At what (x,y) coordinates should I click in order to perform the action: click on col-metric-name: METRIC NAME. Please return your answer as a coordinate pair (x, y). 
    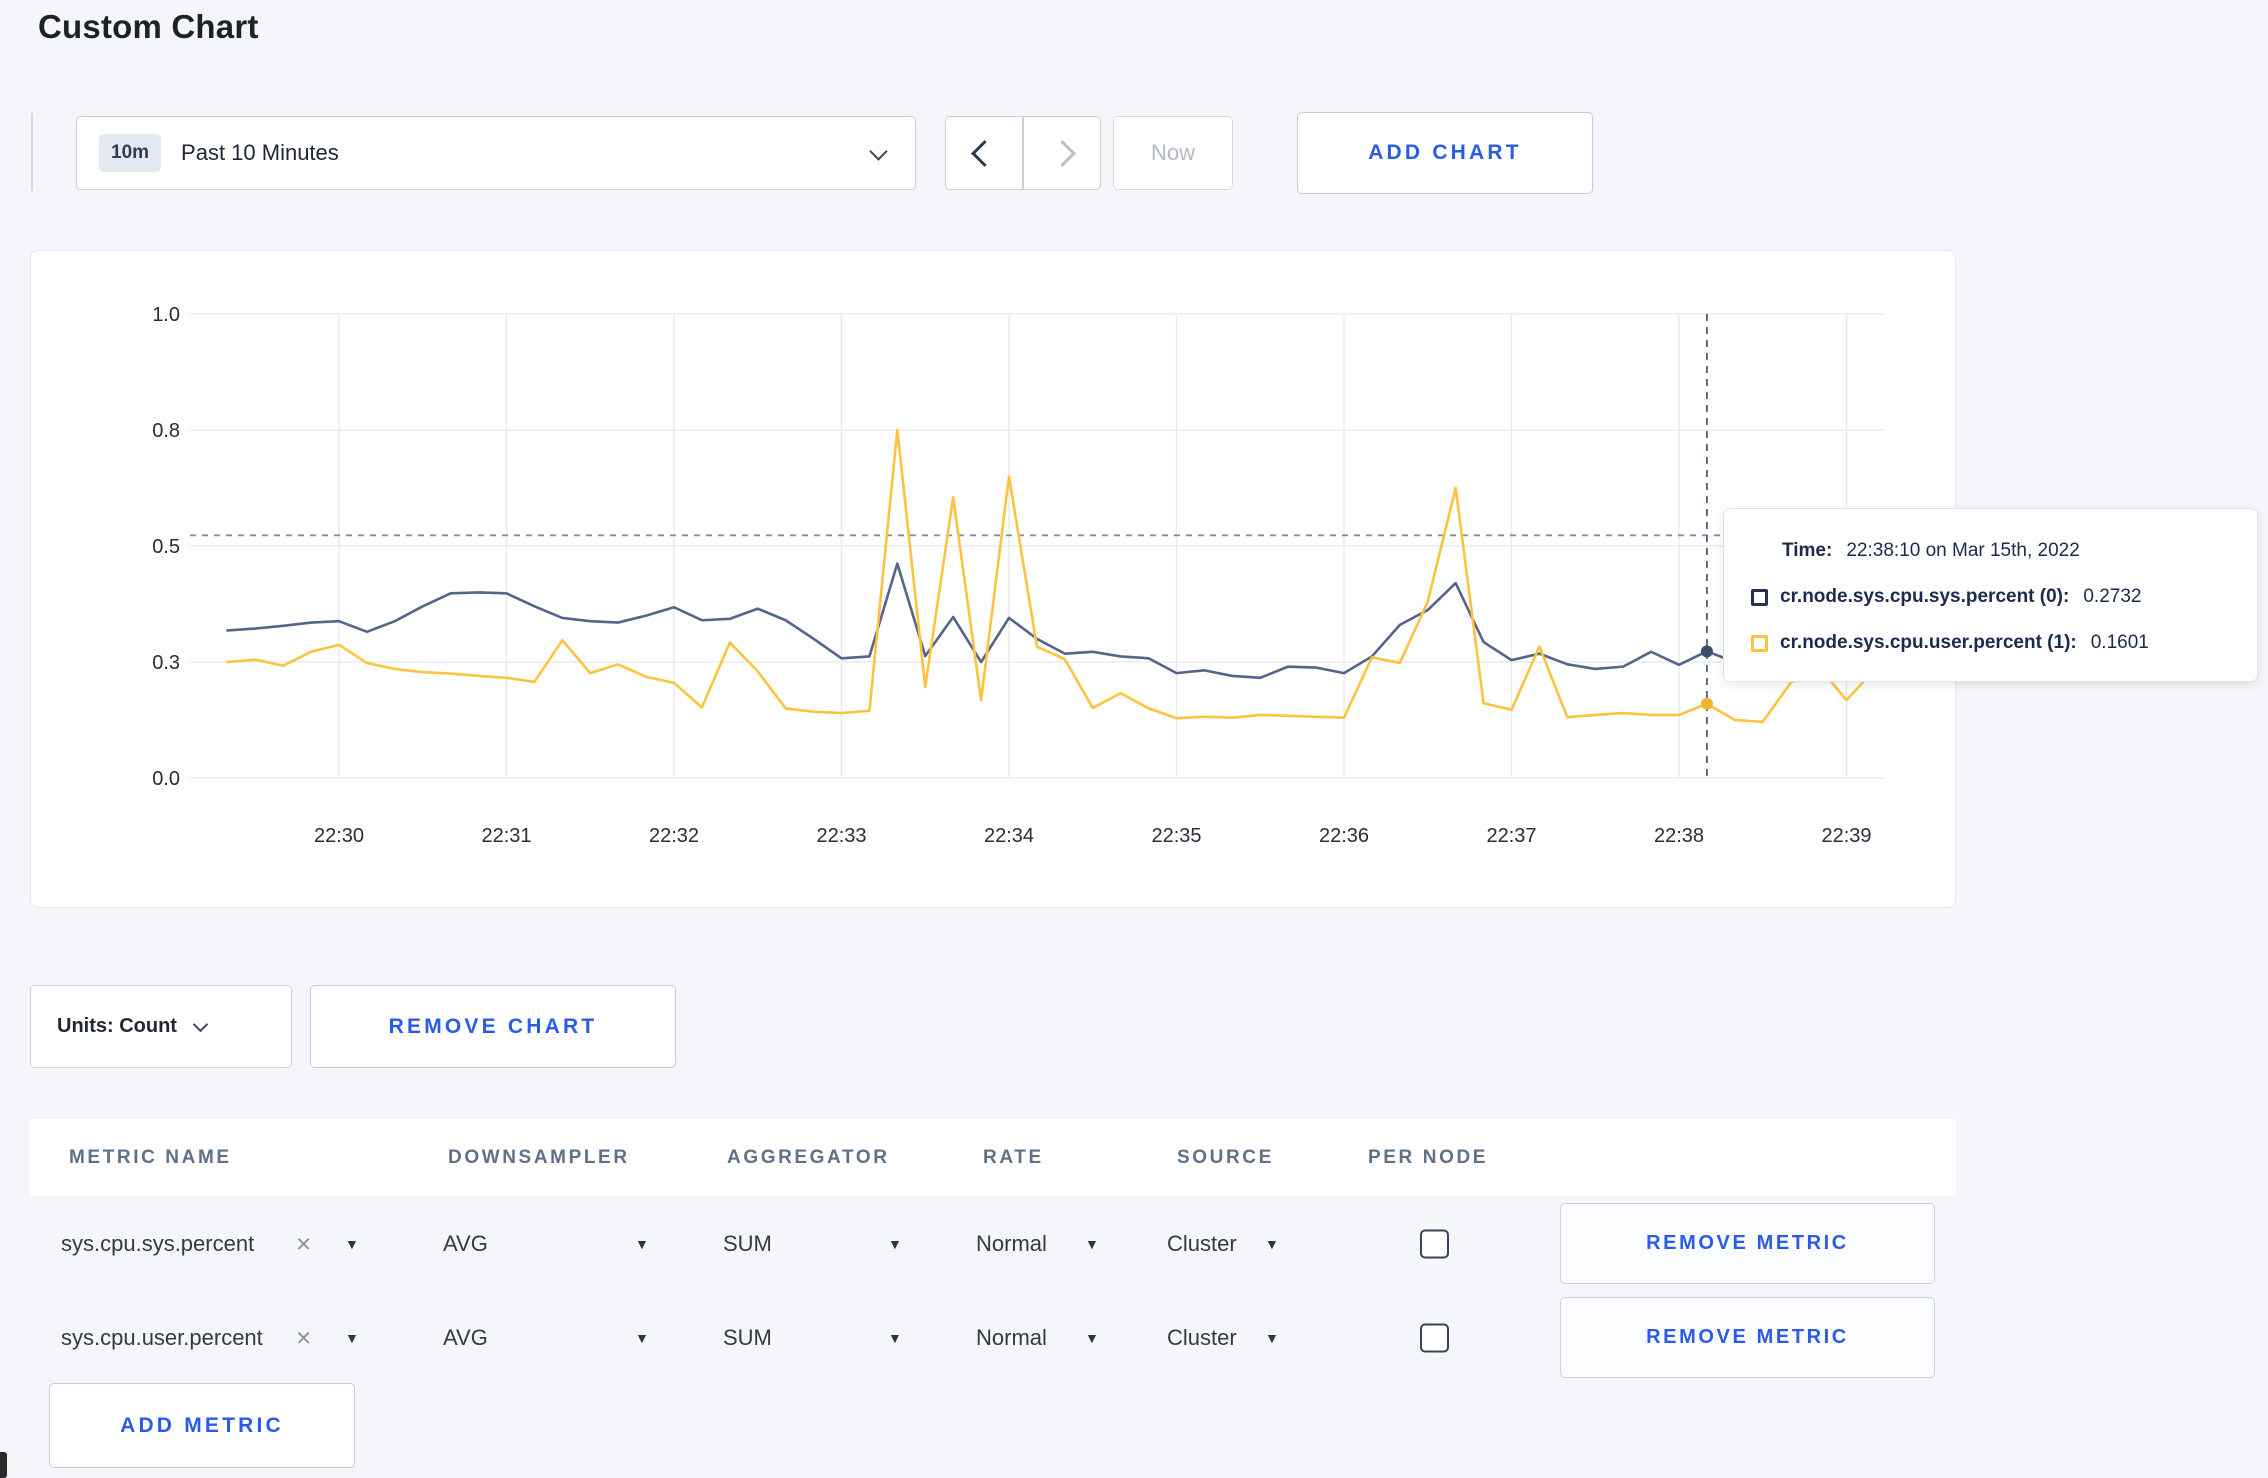
    Looking at the image, I should click on (150, 1157).